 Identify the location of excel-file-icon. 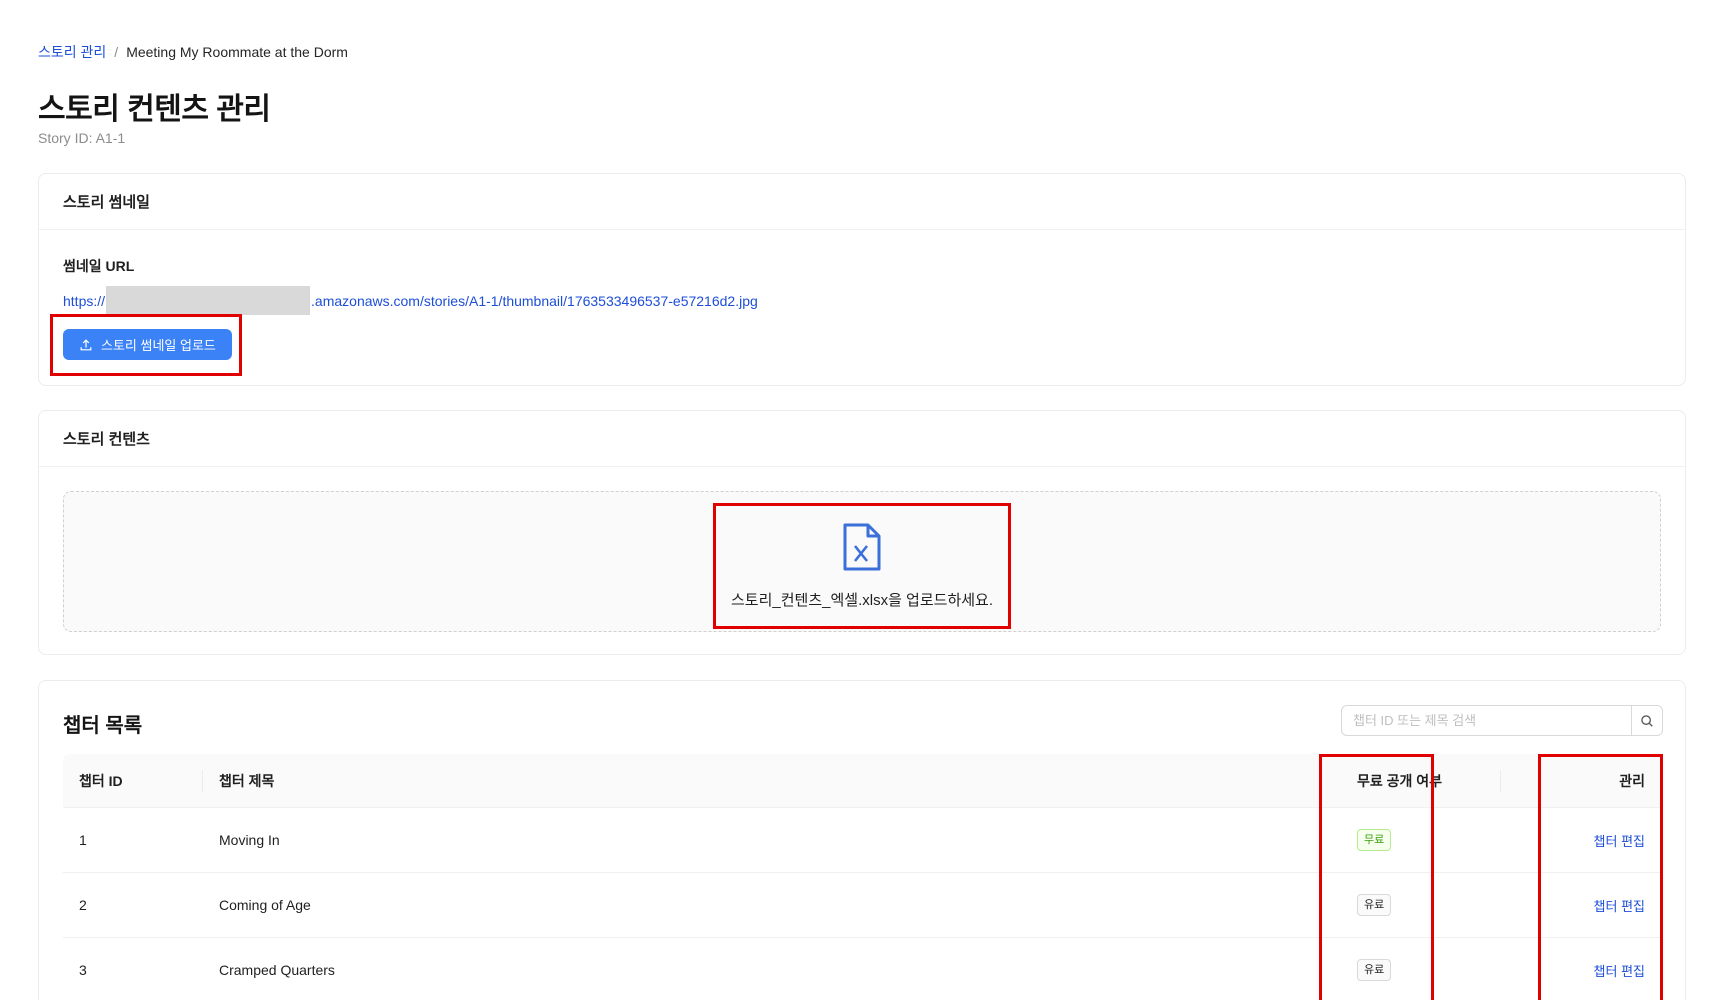
(862, 547).